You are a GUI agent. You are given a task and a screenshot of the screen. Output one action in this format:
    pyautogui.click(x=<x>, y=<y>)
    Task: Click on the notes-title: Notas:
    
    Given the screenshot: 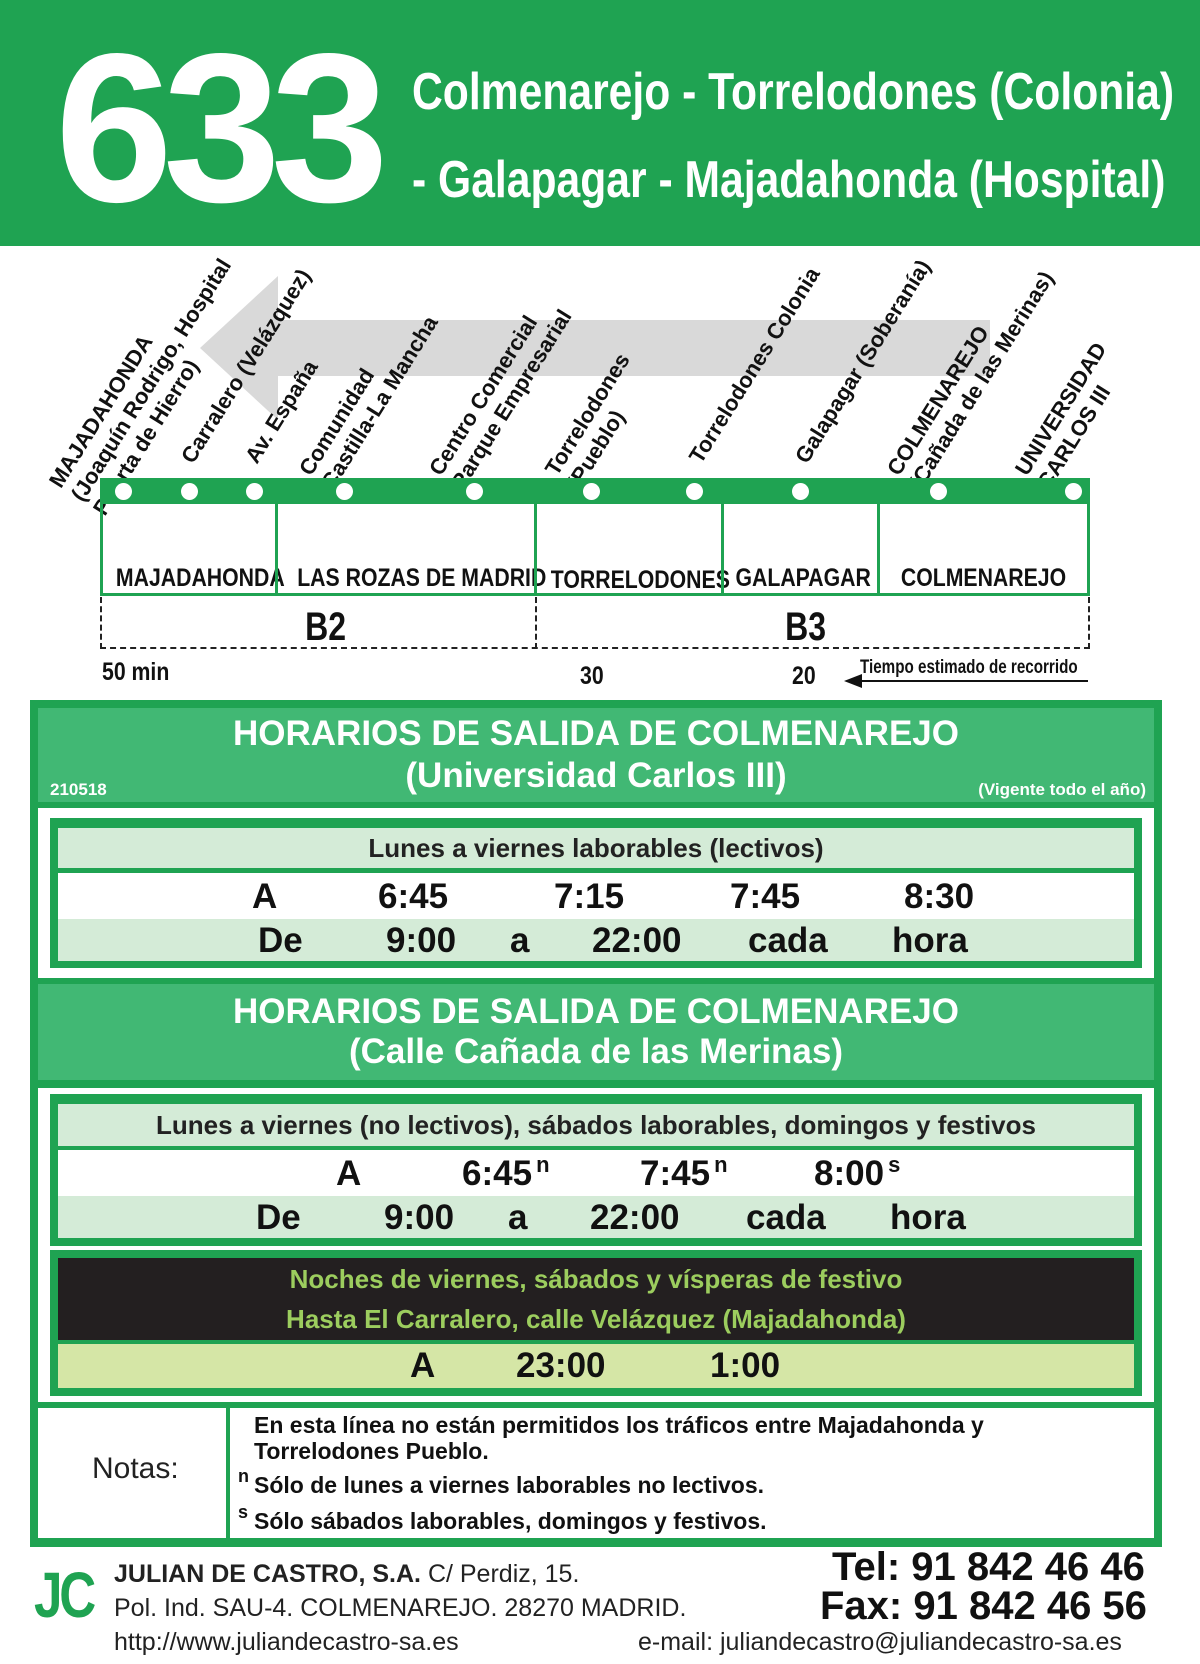 What is the action you would take?
    pyautogui.click(x=135, y=1468)
    